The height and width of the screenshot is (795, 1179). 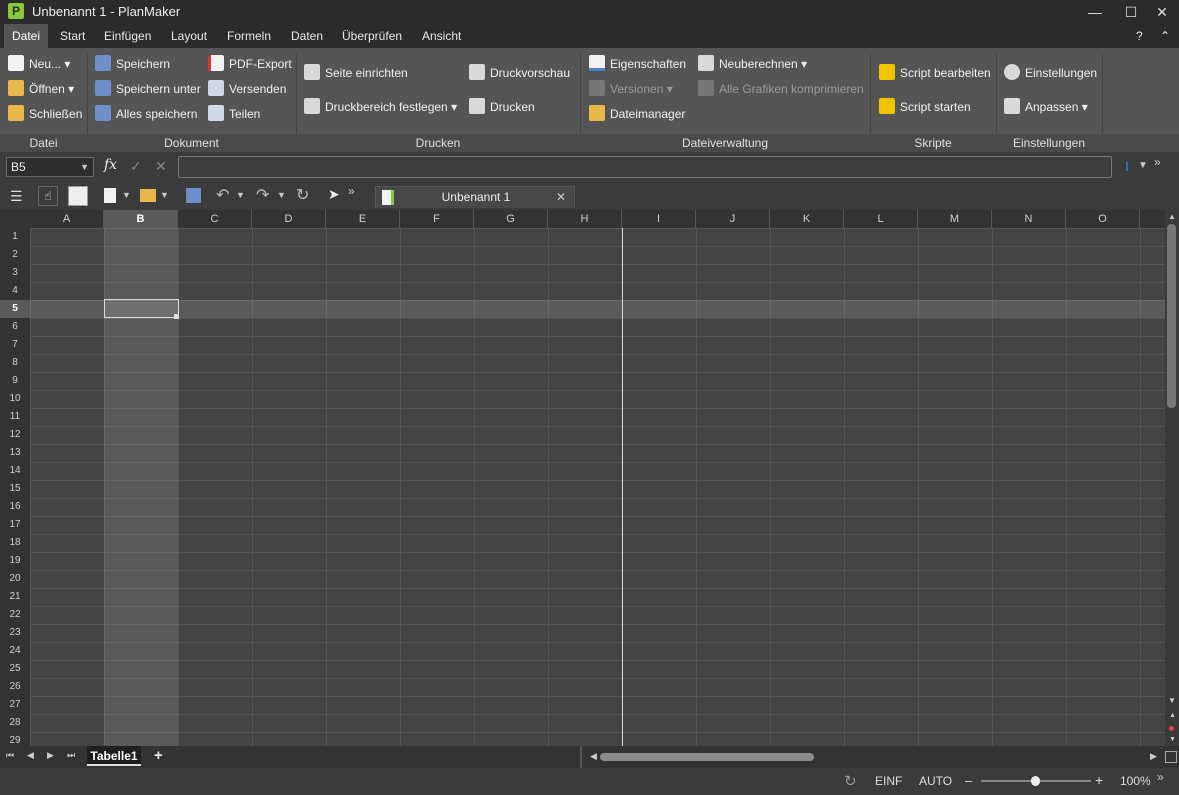 What do you see at coordinates (1099, 780) in the screenshot?
I see `zoom-in-button: +` at bounding box center [1099, 780].